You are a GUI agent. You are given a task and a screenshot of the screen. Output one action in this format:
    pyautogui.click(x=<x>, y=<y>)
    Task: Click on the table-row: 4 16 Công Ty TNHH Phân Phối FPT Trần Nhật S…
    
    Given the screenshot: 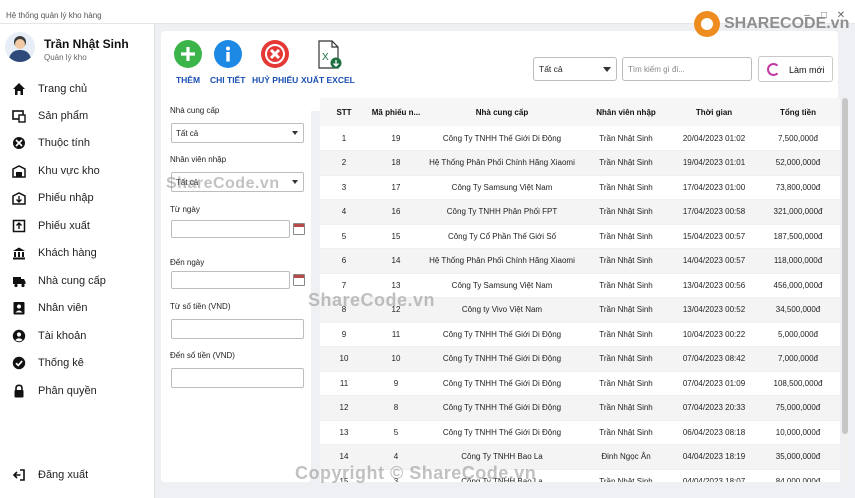 What is the action you would take?
    pyautogui.click(x=580, y=212)
    